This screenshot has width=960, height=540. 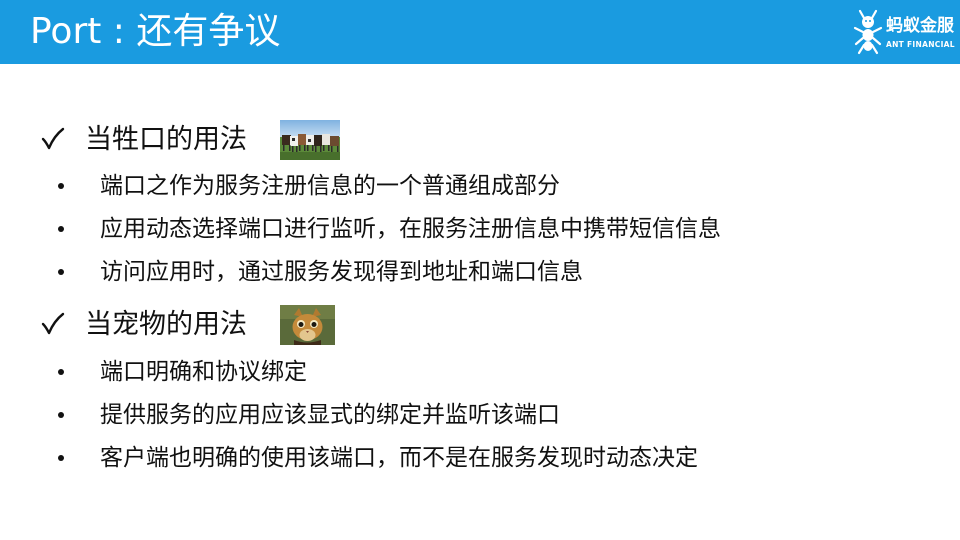 I want to click on section-title-cattle: 当牲口的用法, so click(x=166, y=139).